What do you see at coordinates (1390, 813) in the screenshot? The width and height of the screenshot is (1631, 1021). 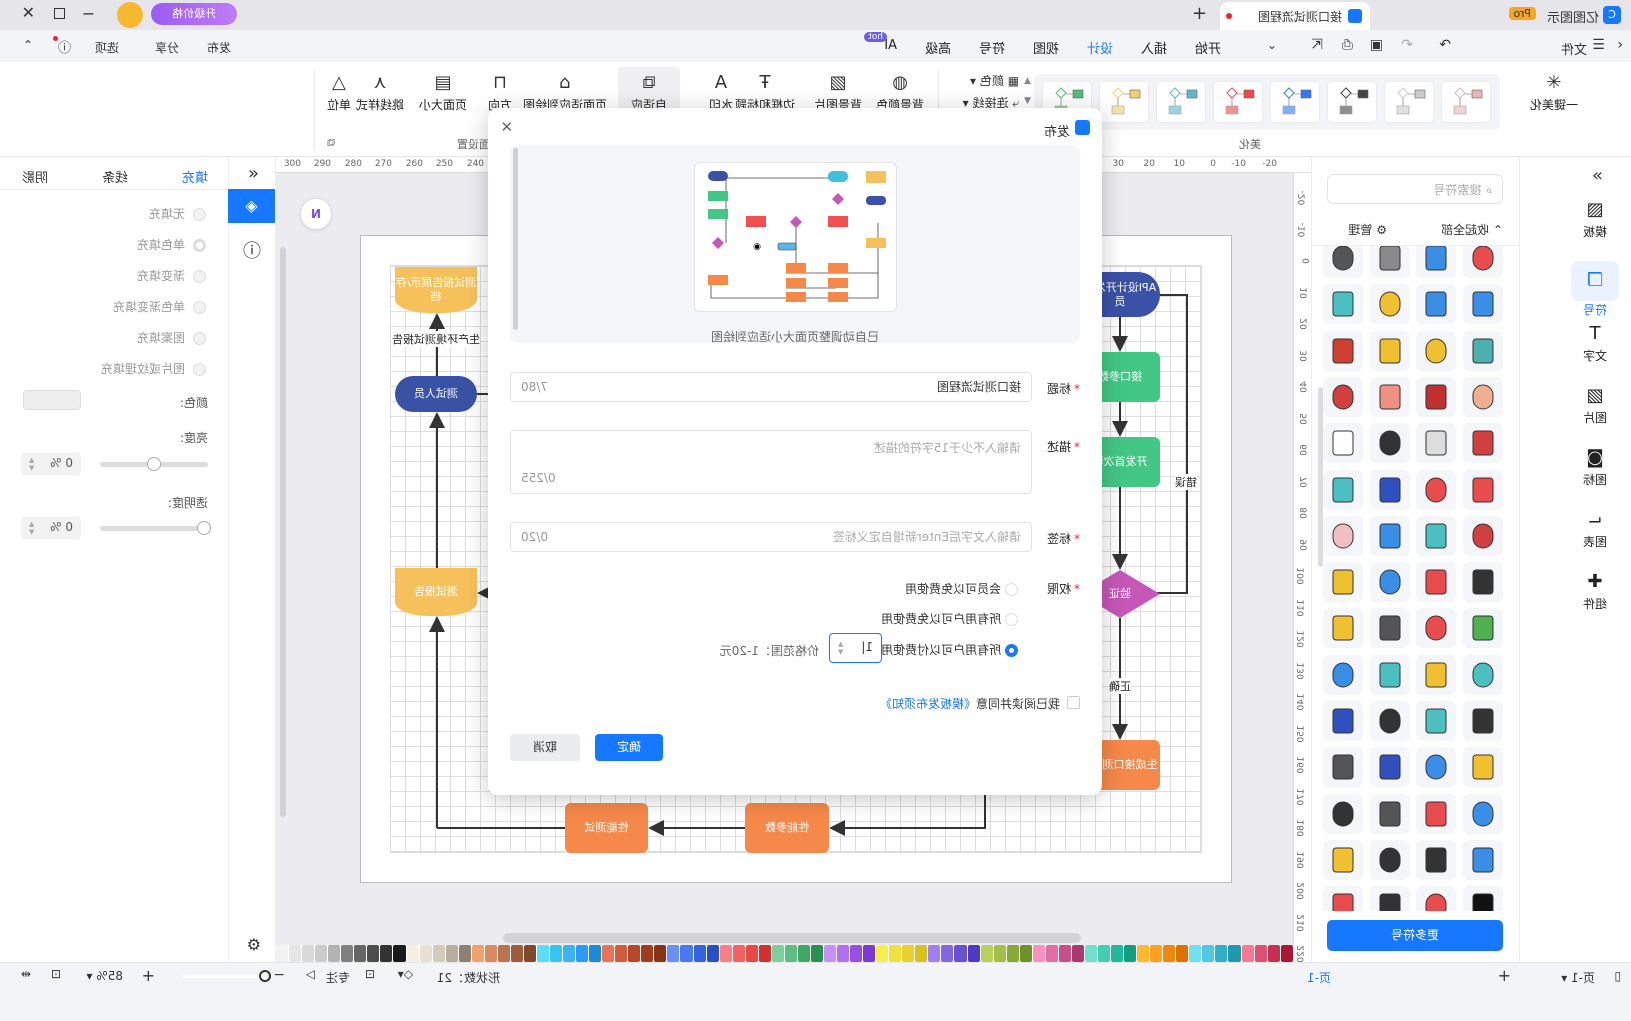 I see `watch-icon` at bounding box center [1390, 813].